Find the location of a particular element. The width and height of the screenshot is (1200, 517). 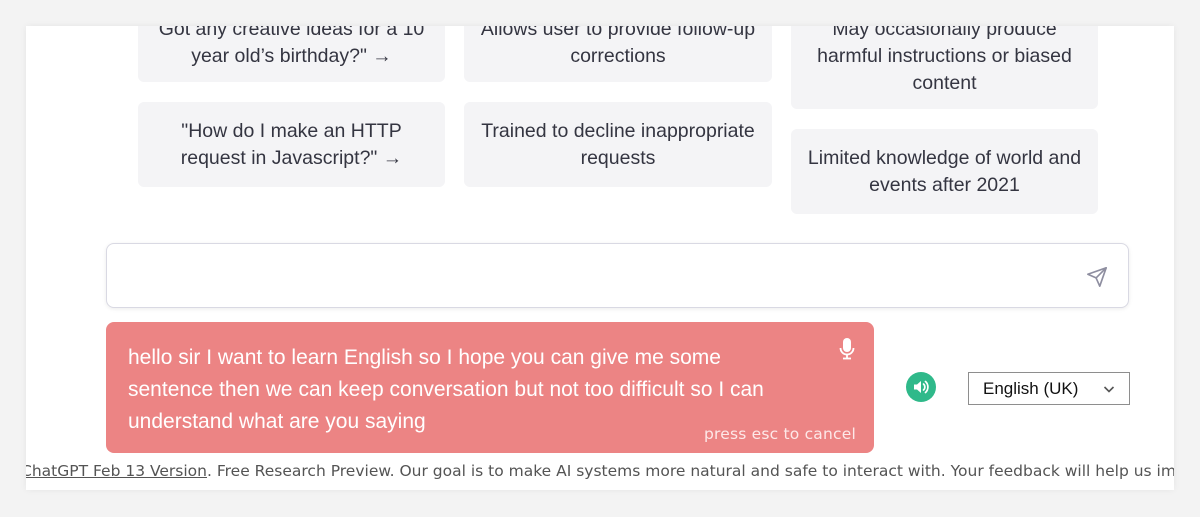

speaker-icon is located at coordinates (921, 387).